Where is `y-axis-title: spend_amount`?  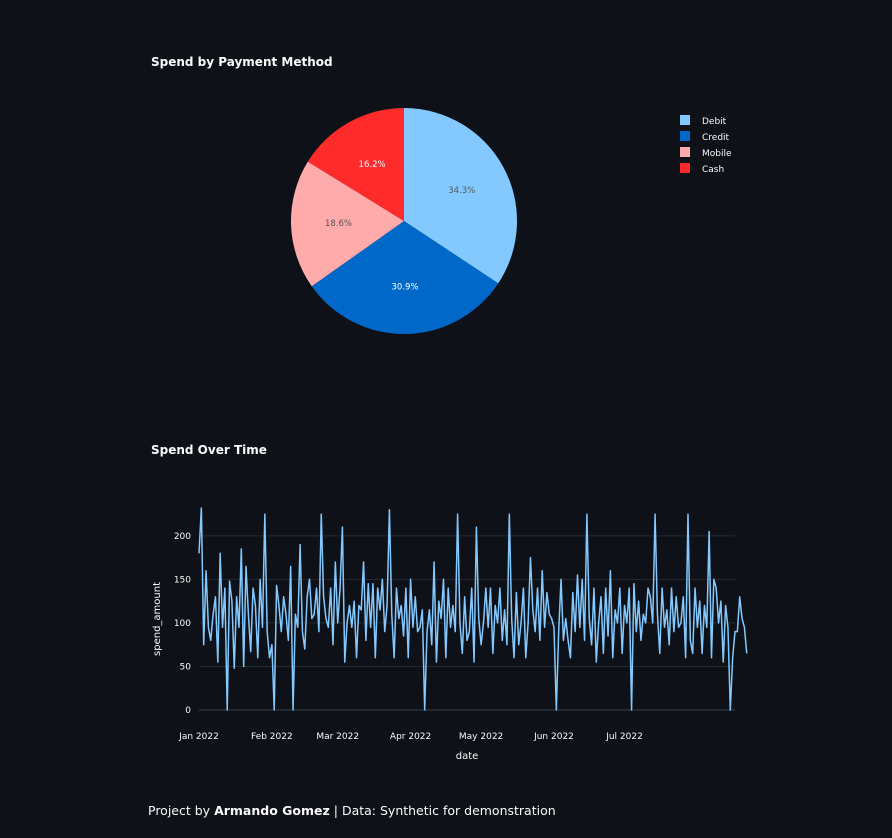 y-axis-title: spend_amount is located at coordinates (157, 619).